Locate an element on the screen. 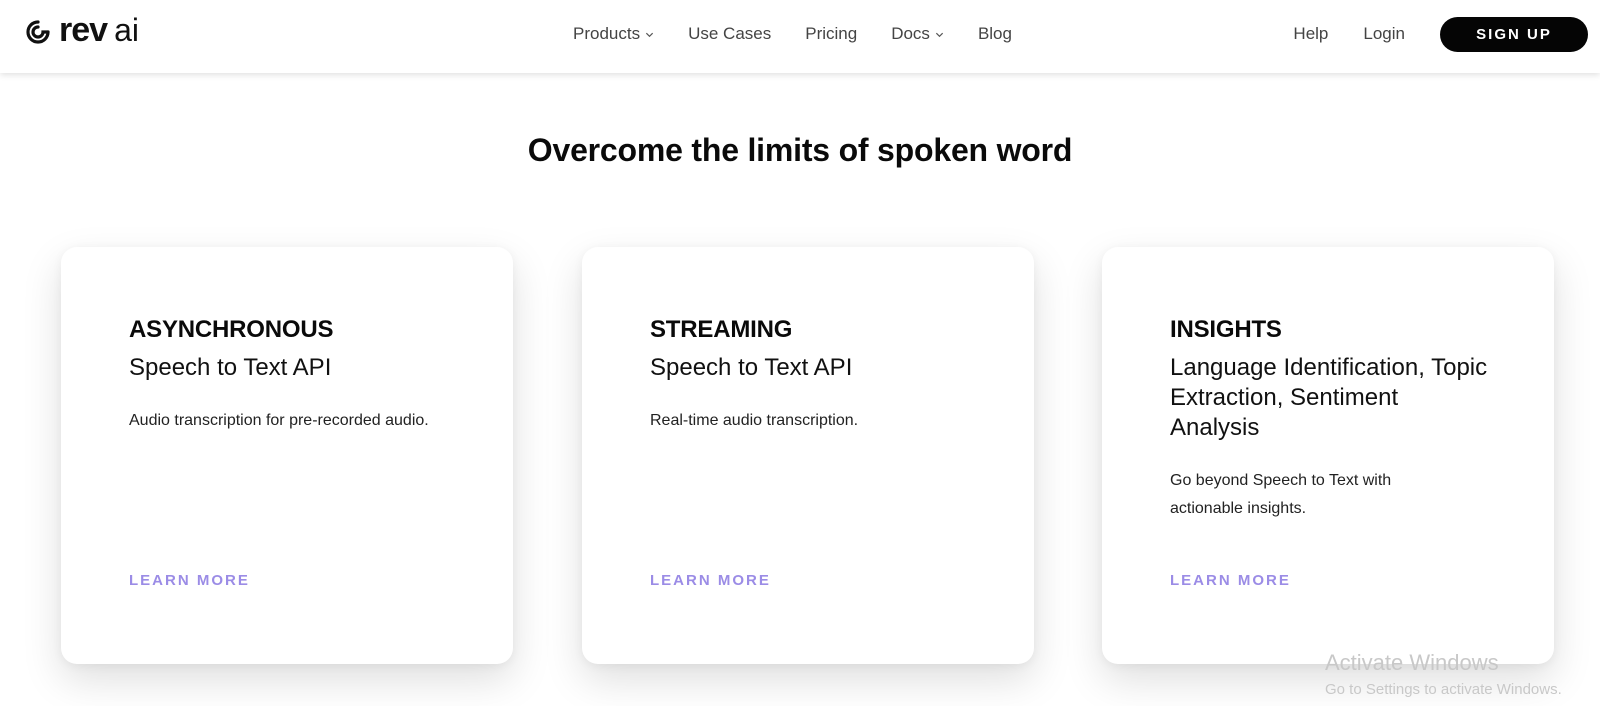 Image resolution: width=1600 pixels, height=706 pixels. rev-ai-logo: rev ai is located at coordinates (82, 30).